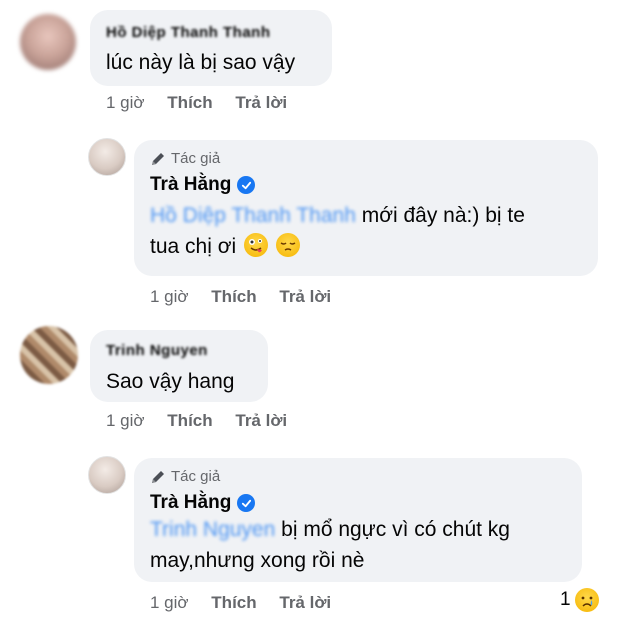 The width and height of the screenshot is (620, 632). What do you see at coordinates (212, 529) in the screenshot?
I see `mention-link: Trinh Nguyen` at bounding box center [212, 529].